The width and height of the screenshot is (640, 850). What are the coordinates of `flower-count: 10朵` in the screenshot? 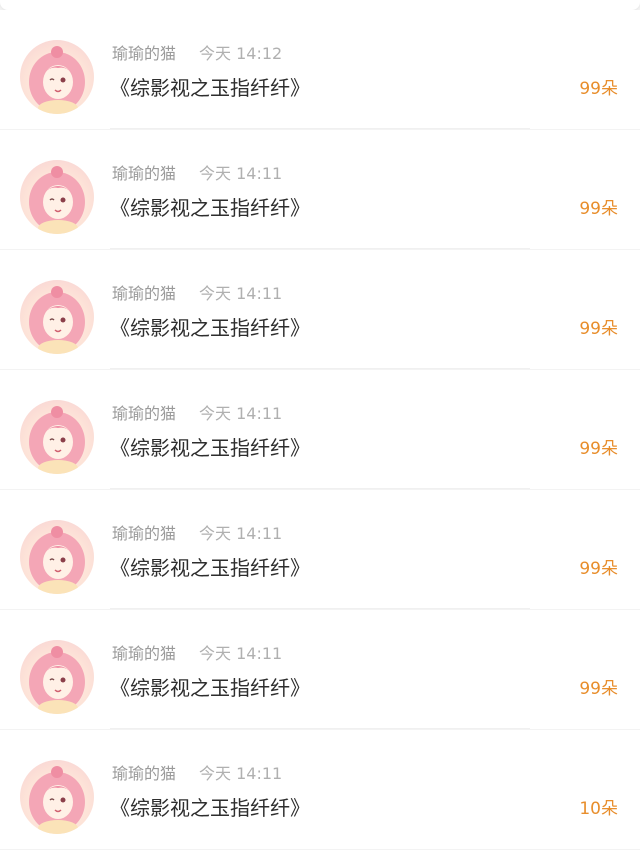 It's located at (598, 809).